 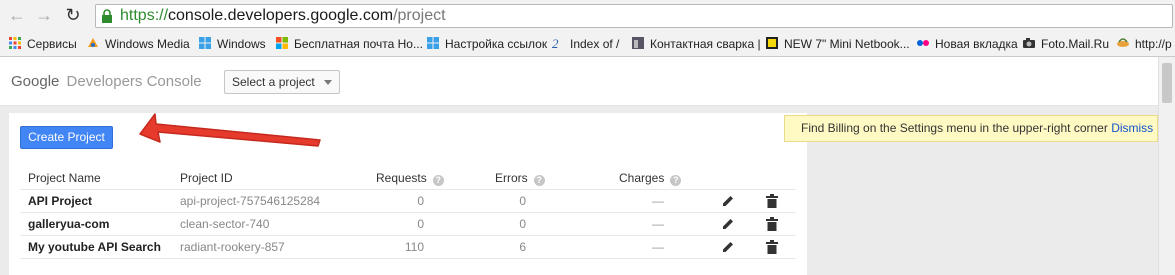 What do you see at coordinates (230, 130) in the screenshot?
I see `annotation-arrow-icon` at bounding box center [230, 130].